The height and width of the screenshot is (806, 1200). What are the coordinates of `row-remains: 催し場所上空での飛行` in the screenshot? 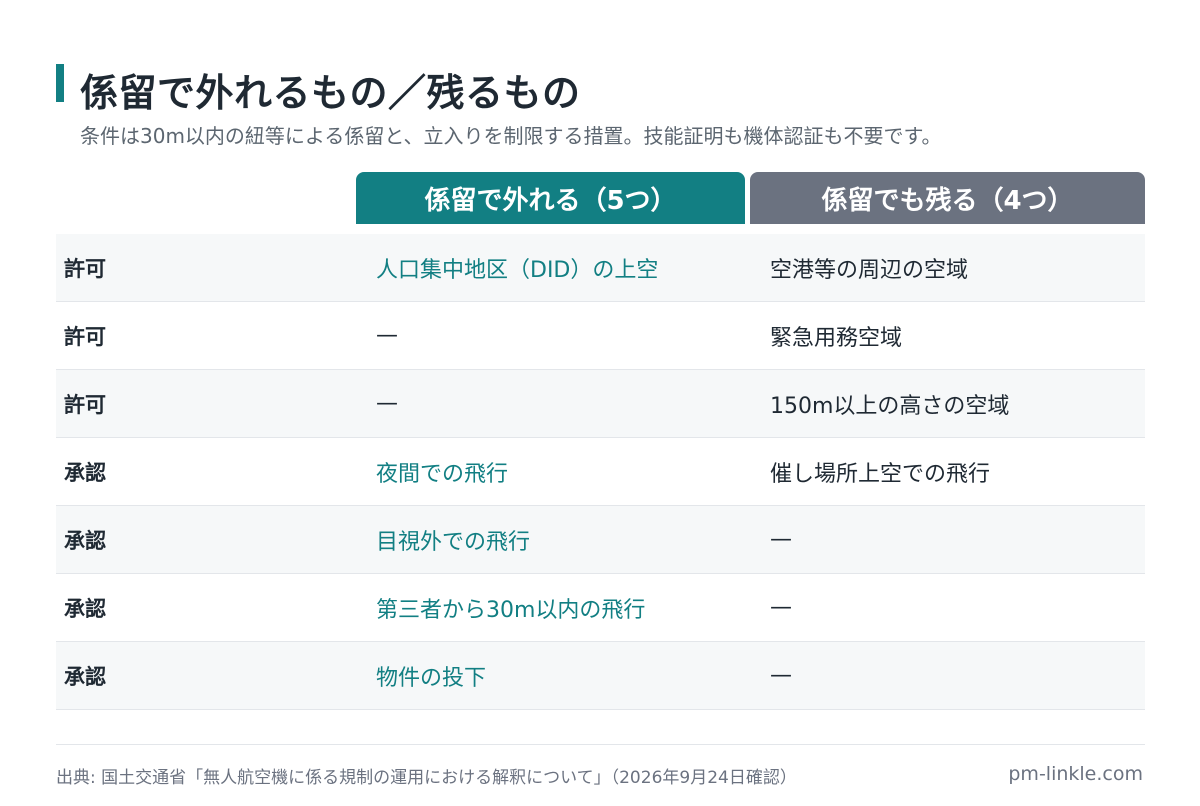 It's located at (880, 474).